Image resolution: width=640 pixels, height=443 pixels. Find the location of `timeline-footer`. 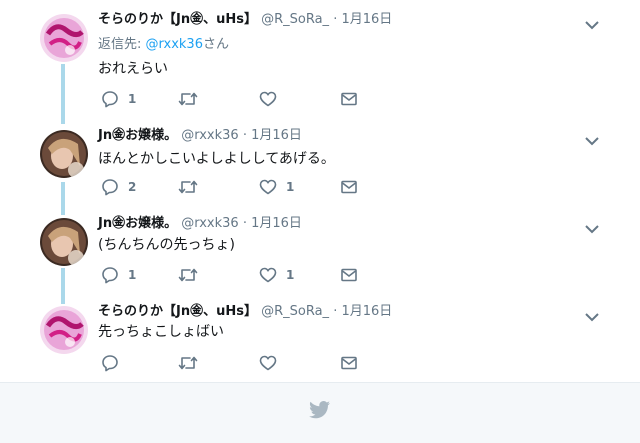

timeline-footer is located at coordinates (320, 412).